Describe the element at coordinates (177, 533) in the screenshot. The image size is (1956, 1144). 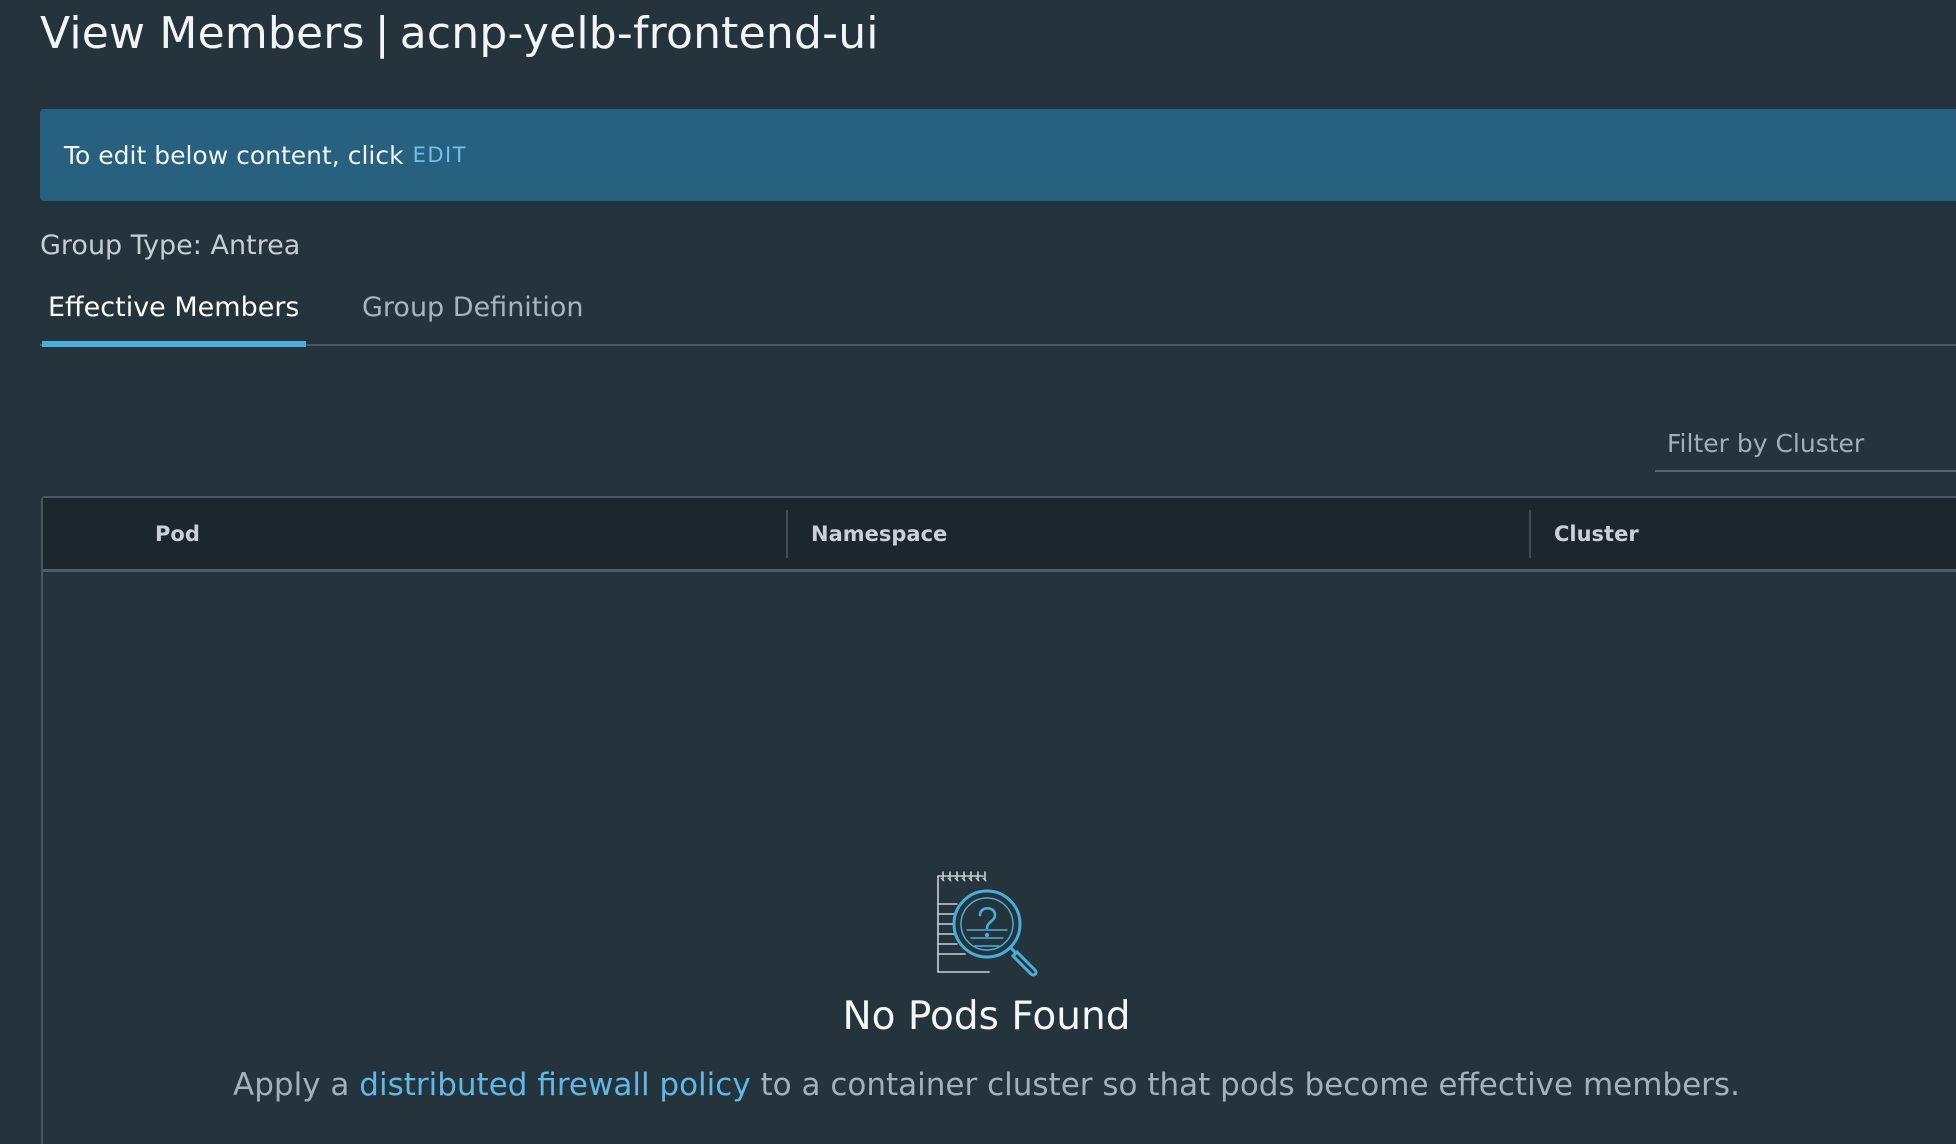
I see `column-header-pod: Pod` at that location.